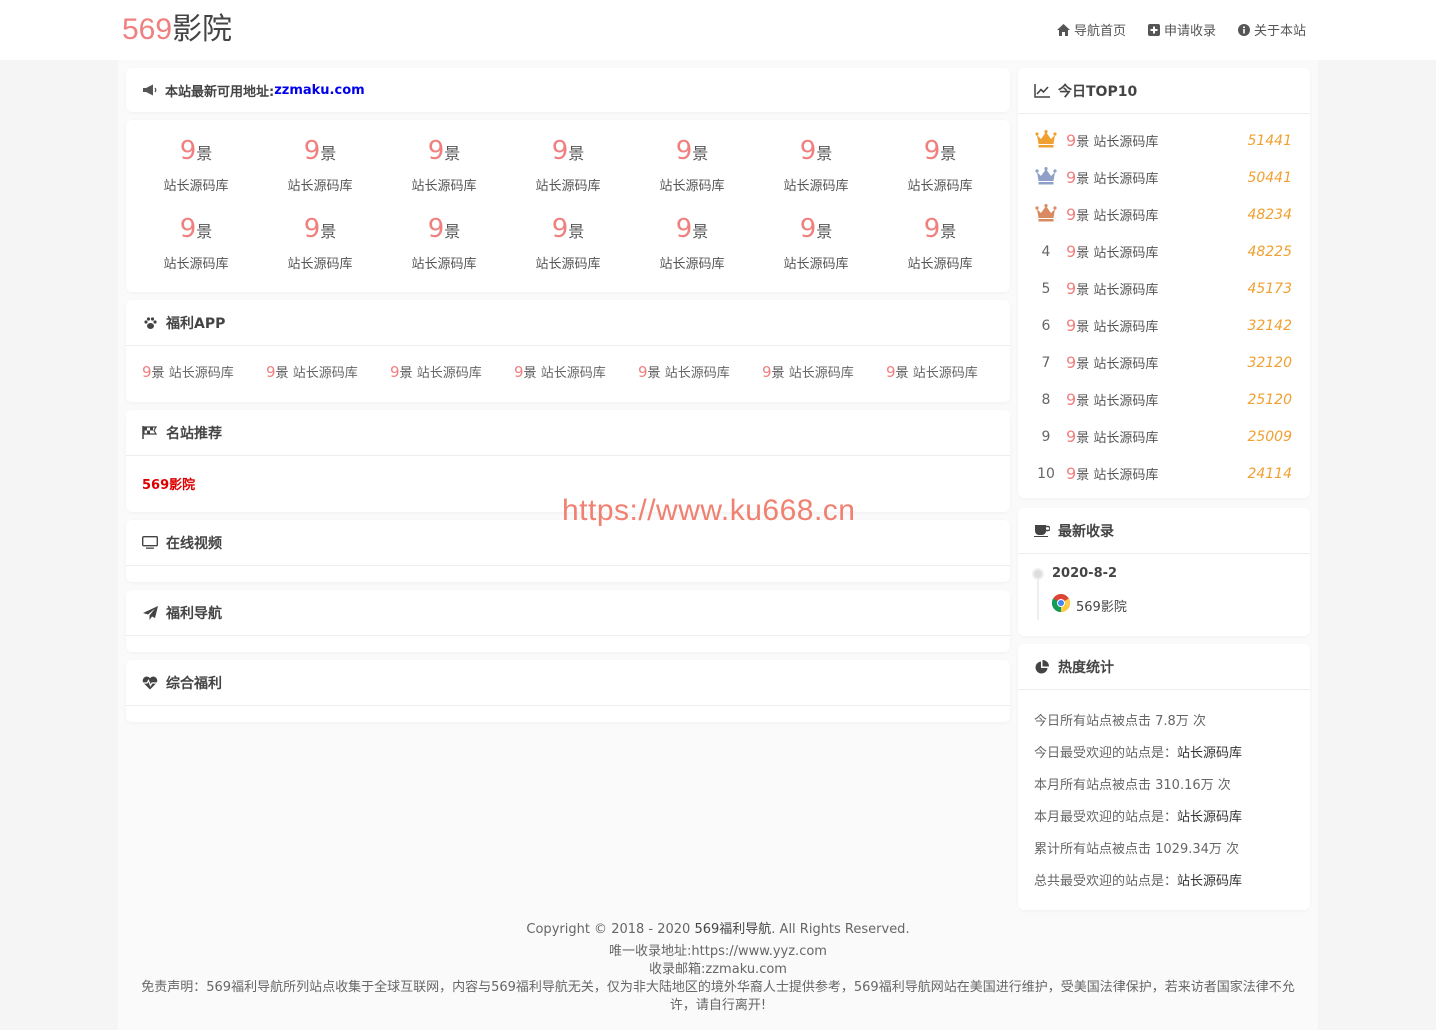  I want to click on notice-url: zzmaku.com, so click(319, 90).